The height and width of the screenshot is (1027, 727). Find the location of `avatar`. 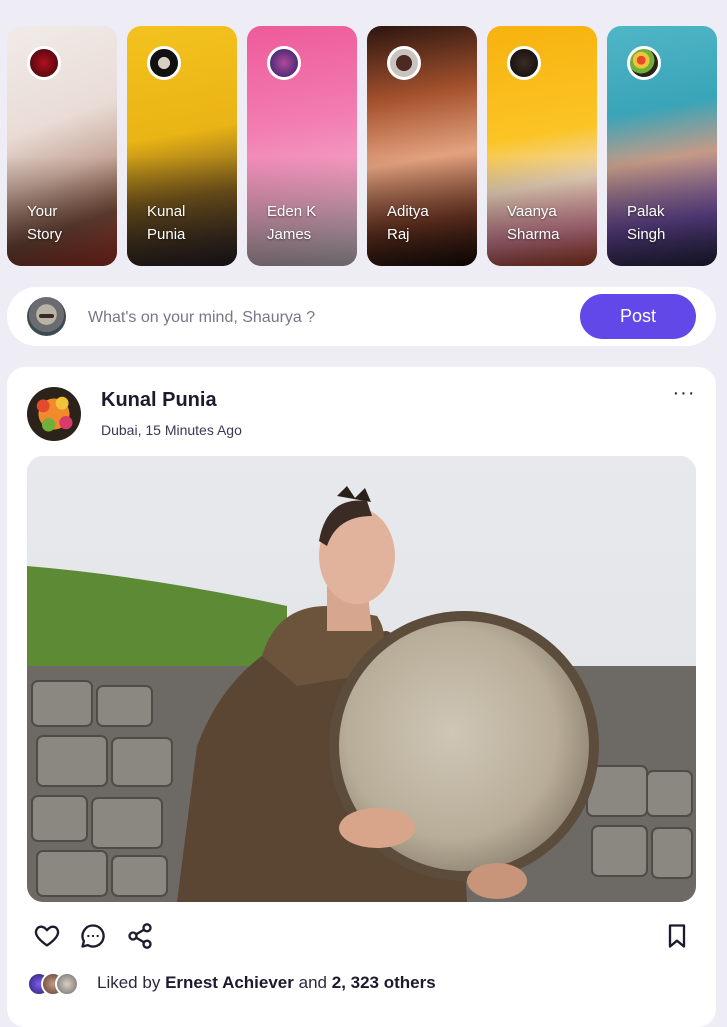

avatar is located at coordinates (67, 984).